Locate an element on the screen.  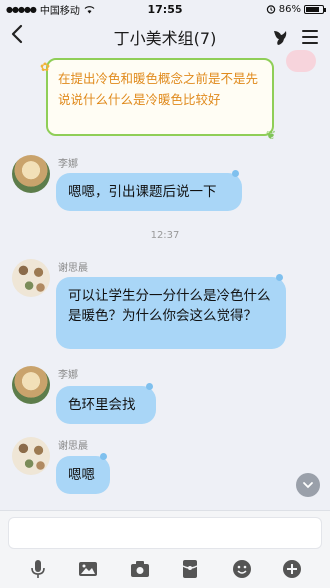
message-bubble: 色环里会找 is located at coordinates (106, 405).